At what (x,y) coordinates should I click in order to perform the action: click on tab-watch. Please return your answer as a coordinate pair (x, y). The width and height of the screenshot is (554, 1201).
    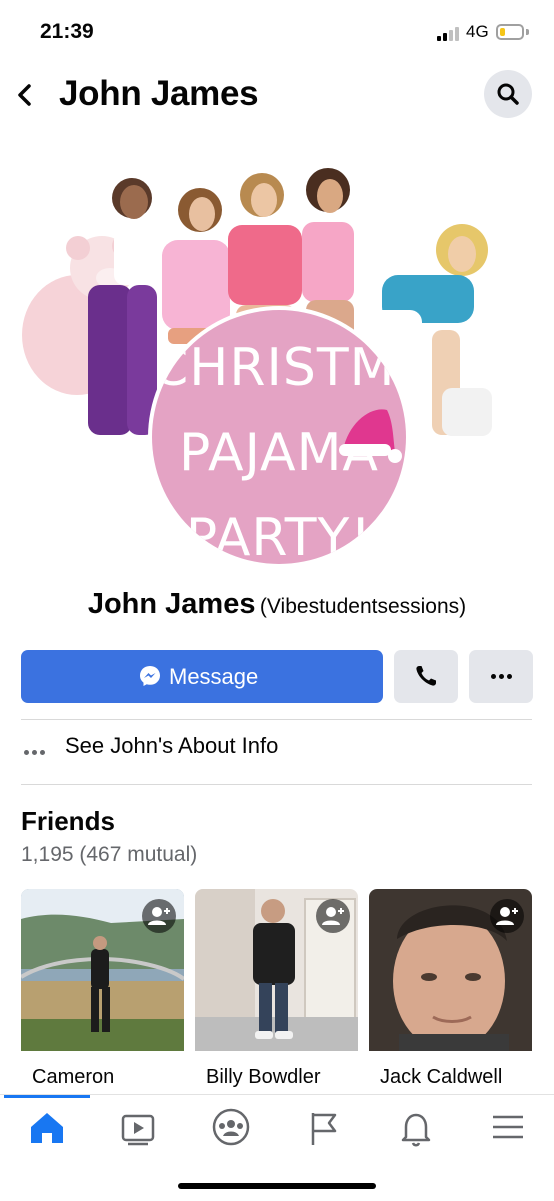
    Looking at the image, I should click on (138, 1127).